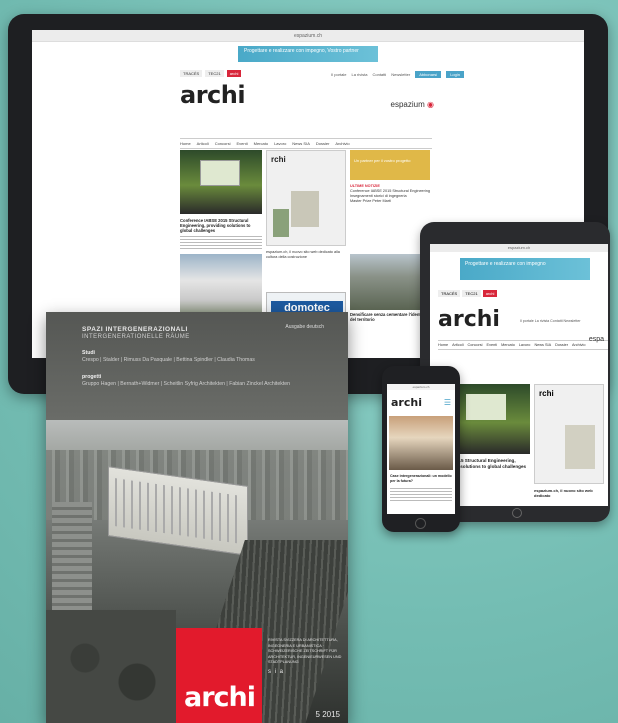  What do you see at coordinates (304, 327) in the screenshot?
I see `cover-language-note: Ausgabe deutsch` at bounding box center [304, 327].